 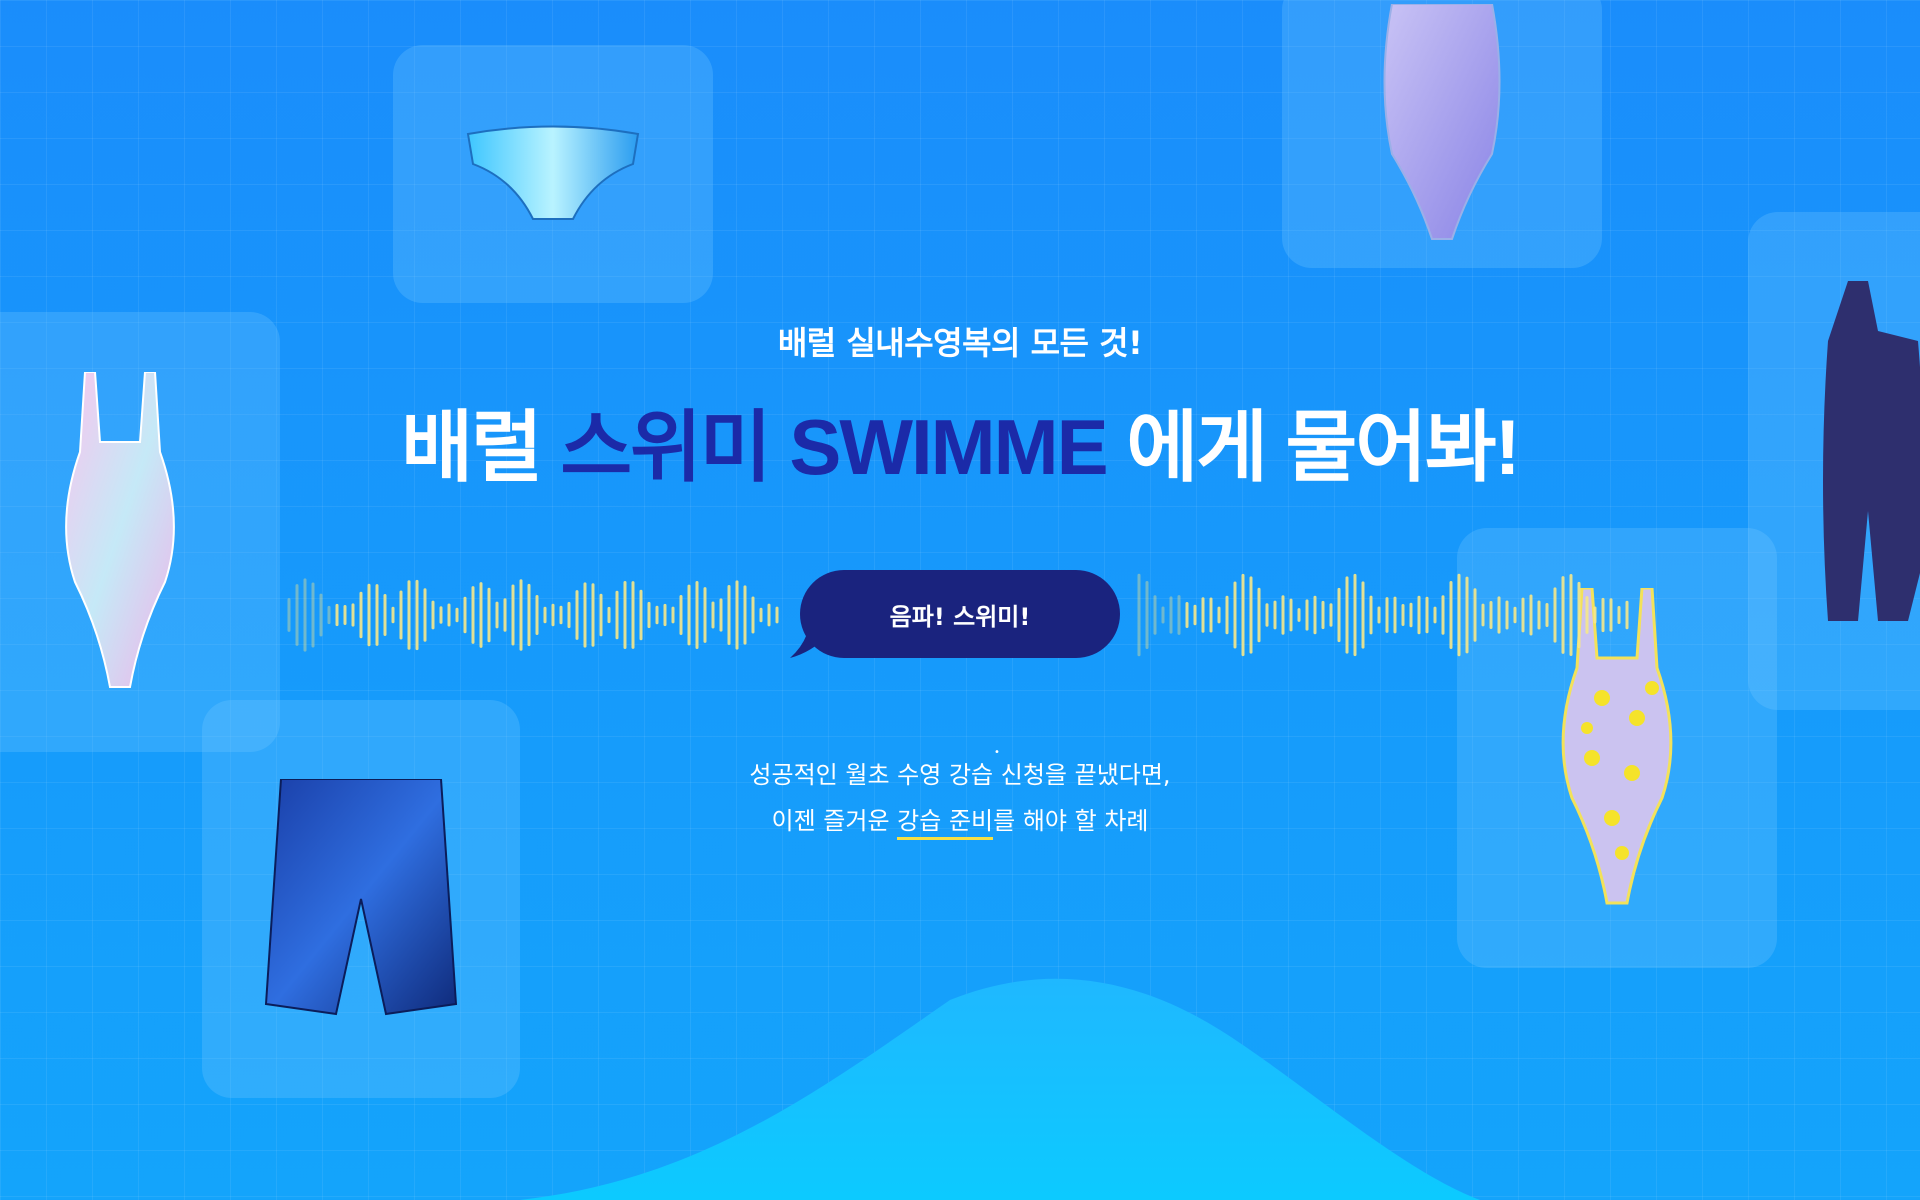 I want to click on swim-briefs-image, so click(x=553, y=172).